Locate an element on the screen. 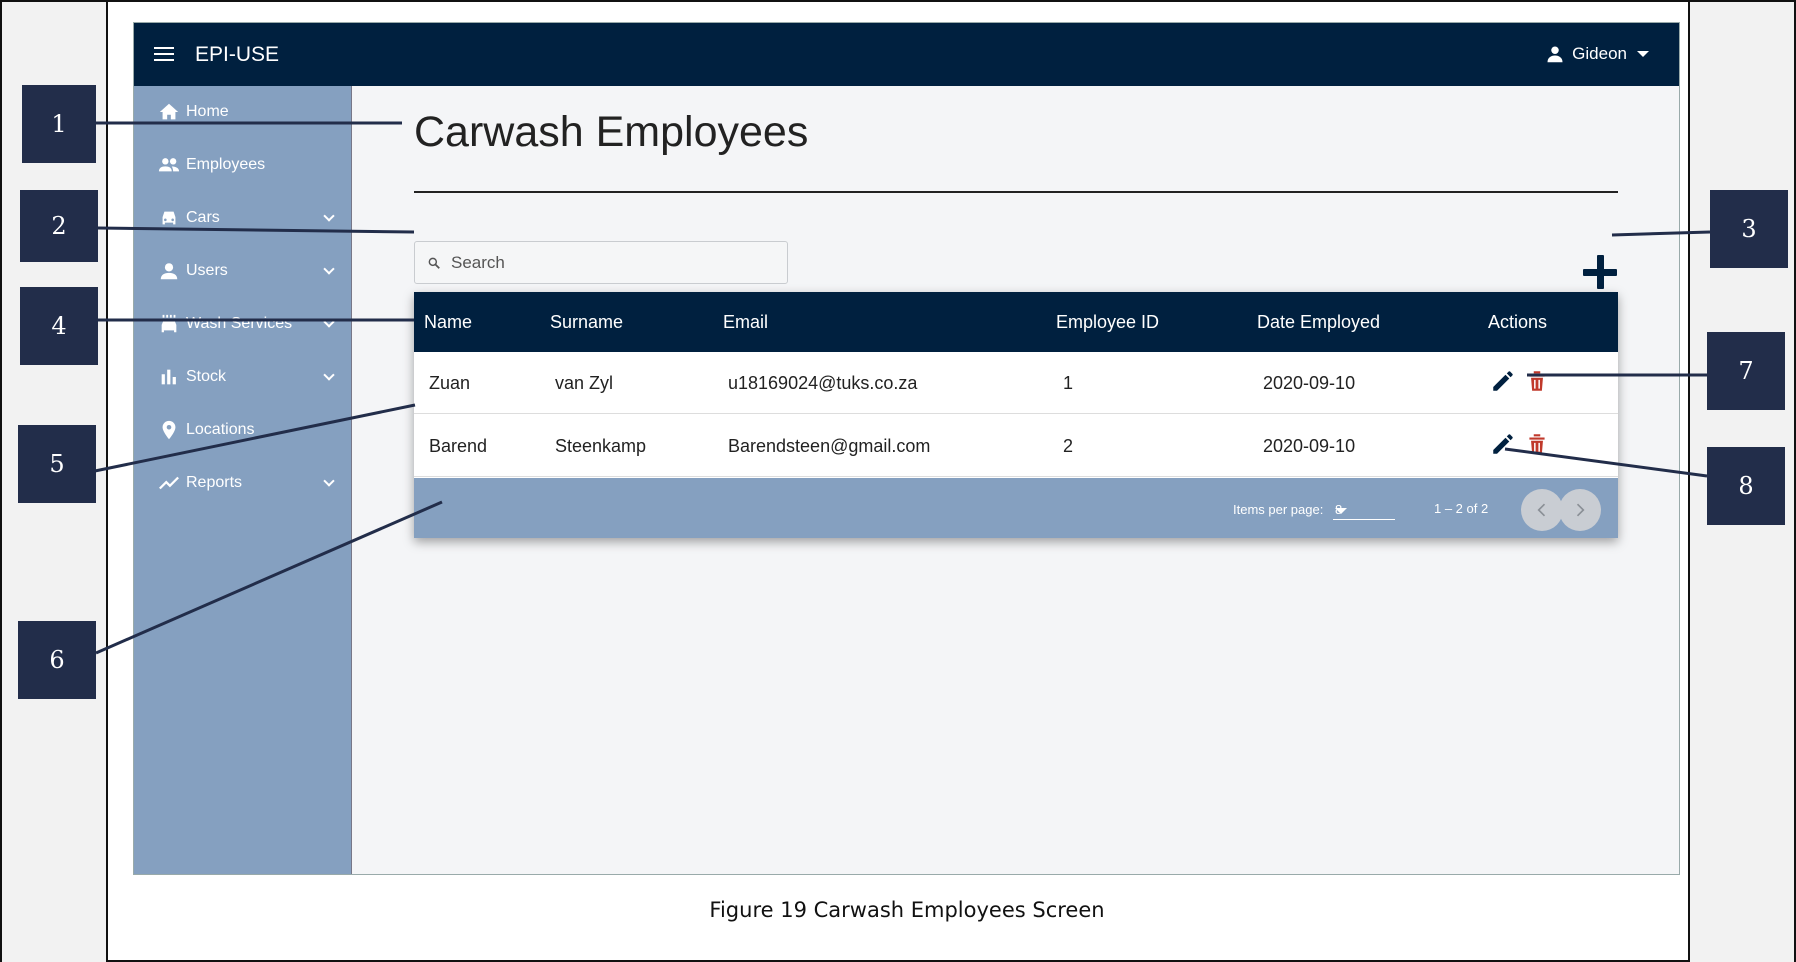 The width and height of the screenshot is (1796, 962). sidebar-item-label: Reports is located at coordinates (214, 482).